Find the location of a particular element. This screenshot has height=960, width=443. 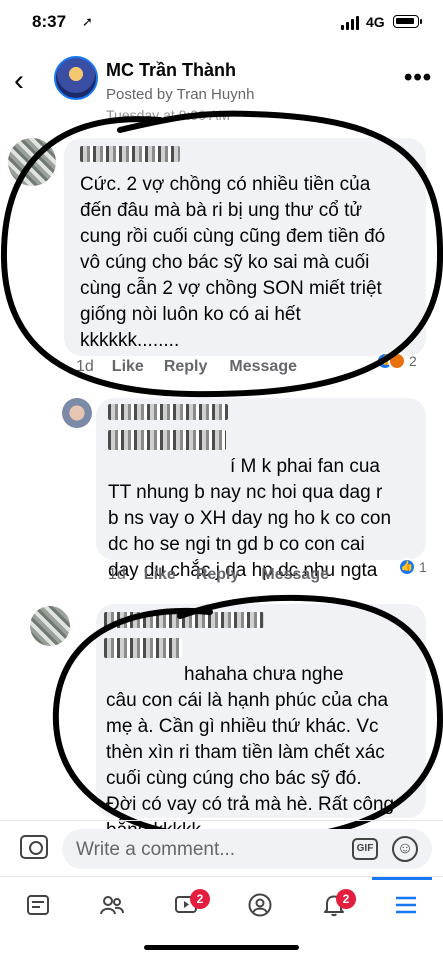

post-time: Tuesday at 8:00 AM is located at coordinates (168, 115).